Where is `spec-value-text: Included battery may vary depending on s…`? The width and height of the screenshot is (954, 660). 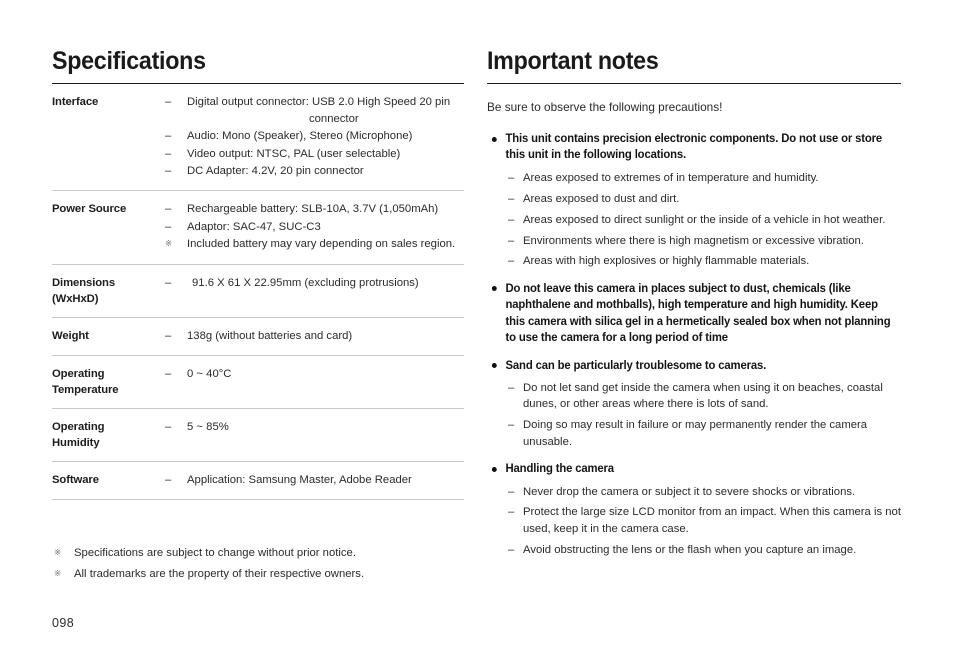
spec-value-text: Included battery may vary depending on s… is located at coordinates (321, 244).